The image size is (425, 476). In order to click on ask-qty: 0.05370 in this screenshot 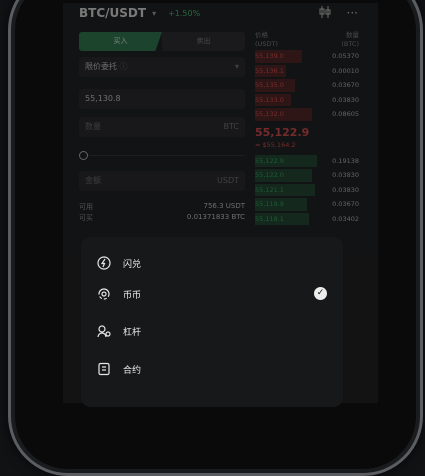, I will do `click(345, 56)`.